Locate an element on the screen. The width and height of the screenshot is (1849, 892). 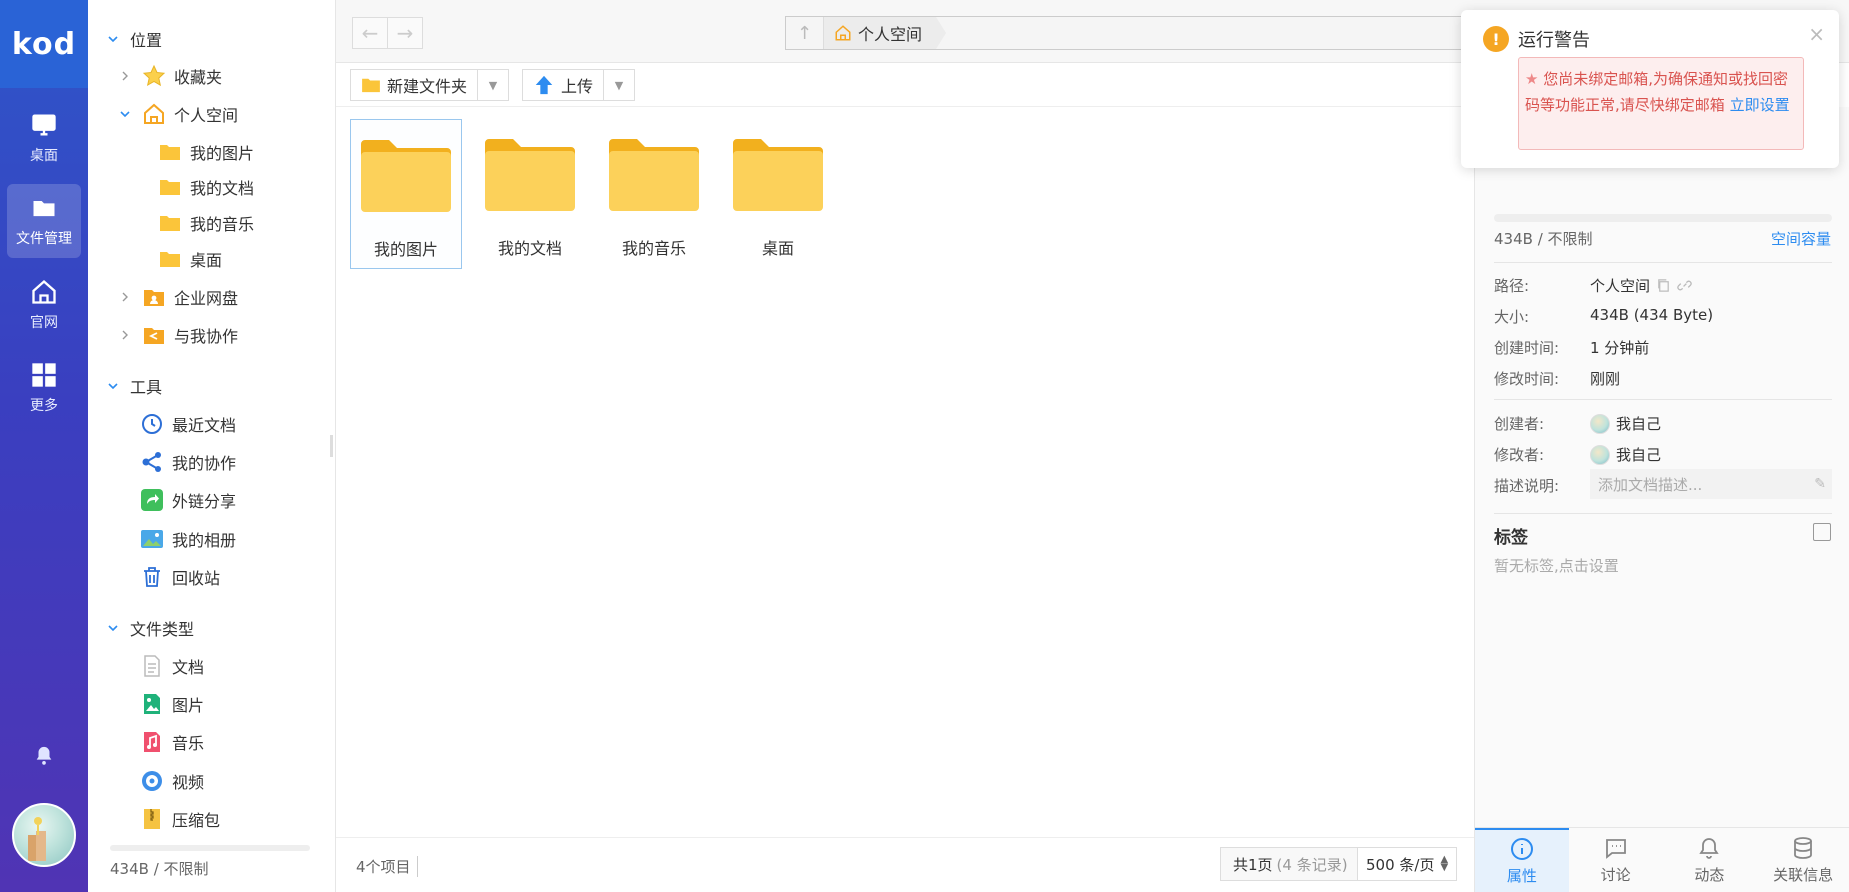
forward-button: → is located at coordinates (405, 33).